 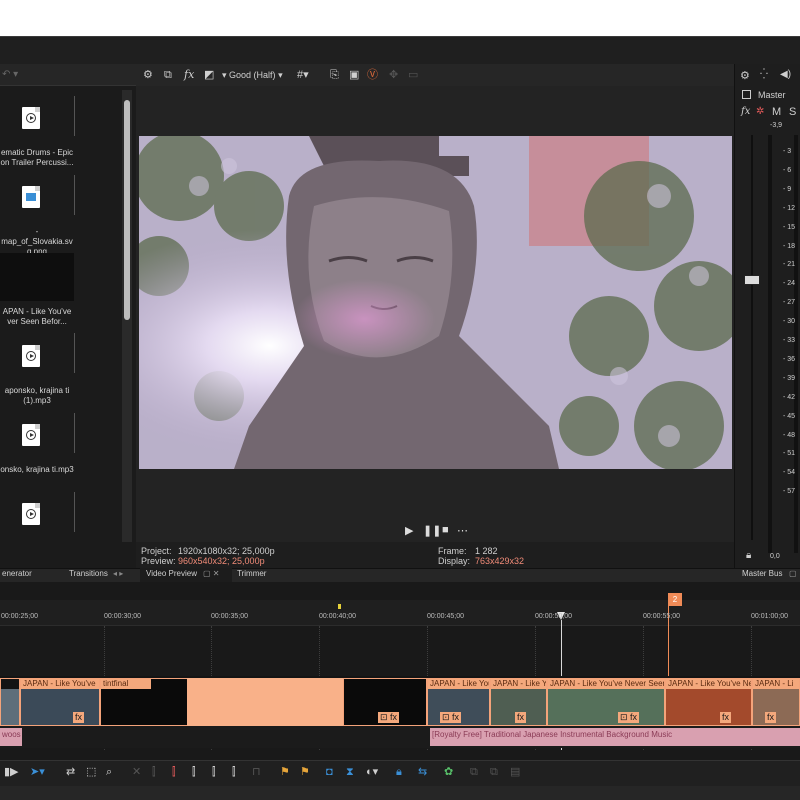 I want to click on video-clip: JAPAN - Like You ⊡ fx, so click(x=458, y=702).